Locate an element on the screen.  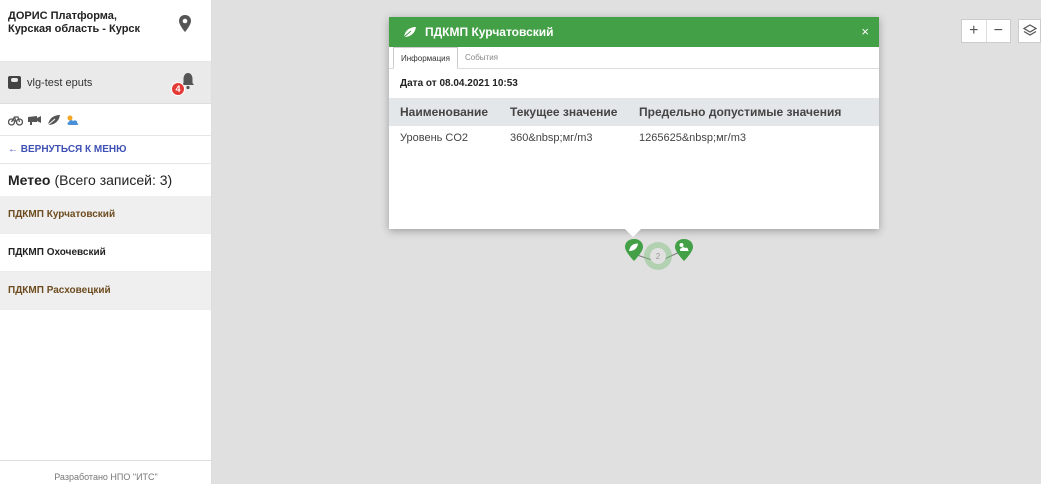
map-pin-icon is located at coordinates (185, 24).